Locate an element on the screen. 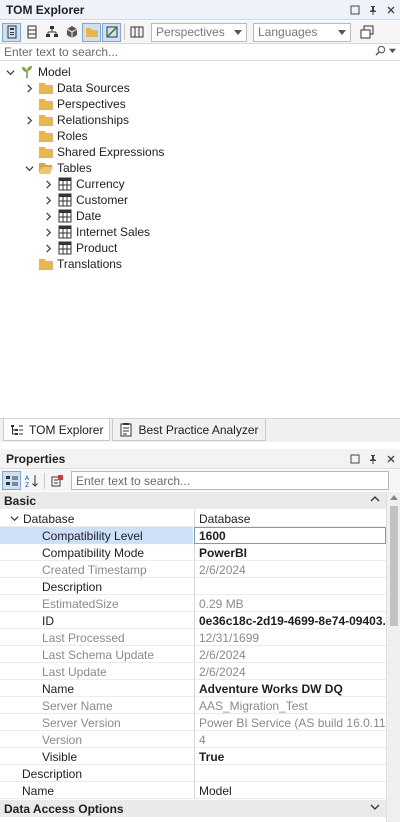  property-row-last-update: Last Update 2/6/2024 is located at coordinates (193, 671).